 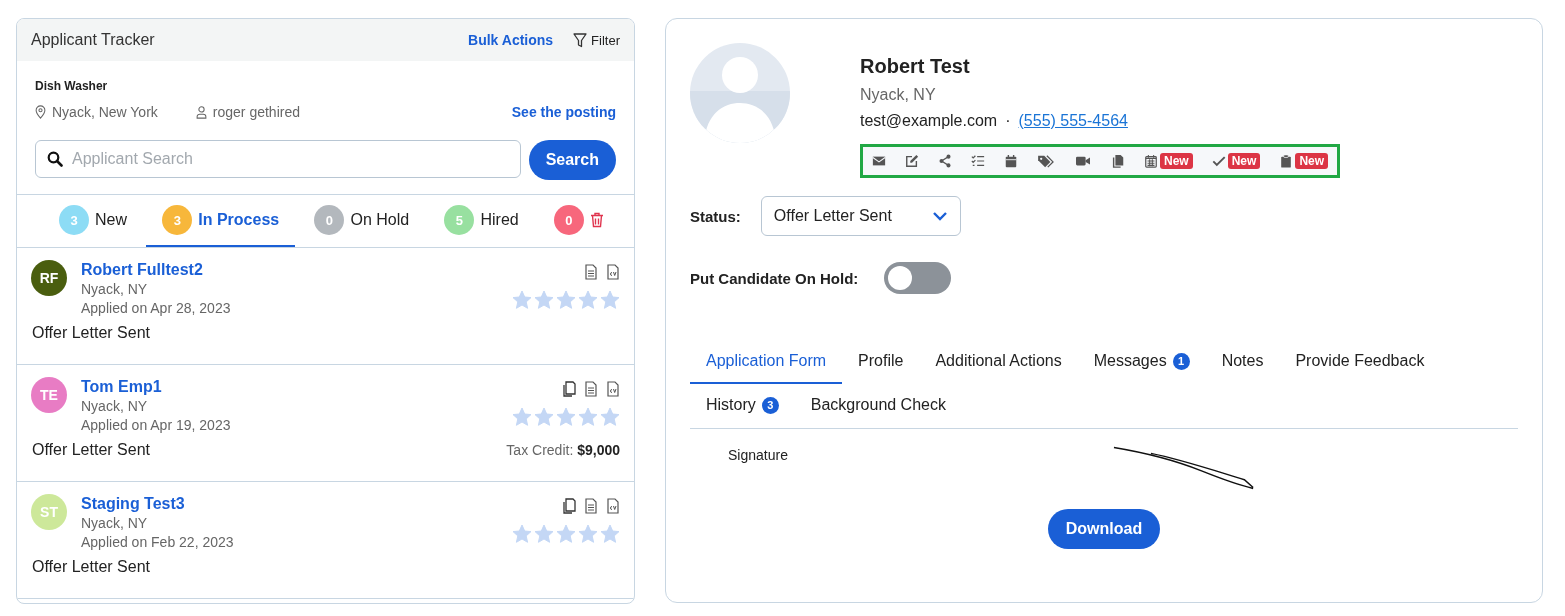 I want to click on tab-label: Application Form, so click(x=766, y=361).